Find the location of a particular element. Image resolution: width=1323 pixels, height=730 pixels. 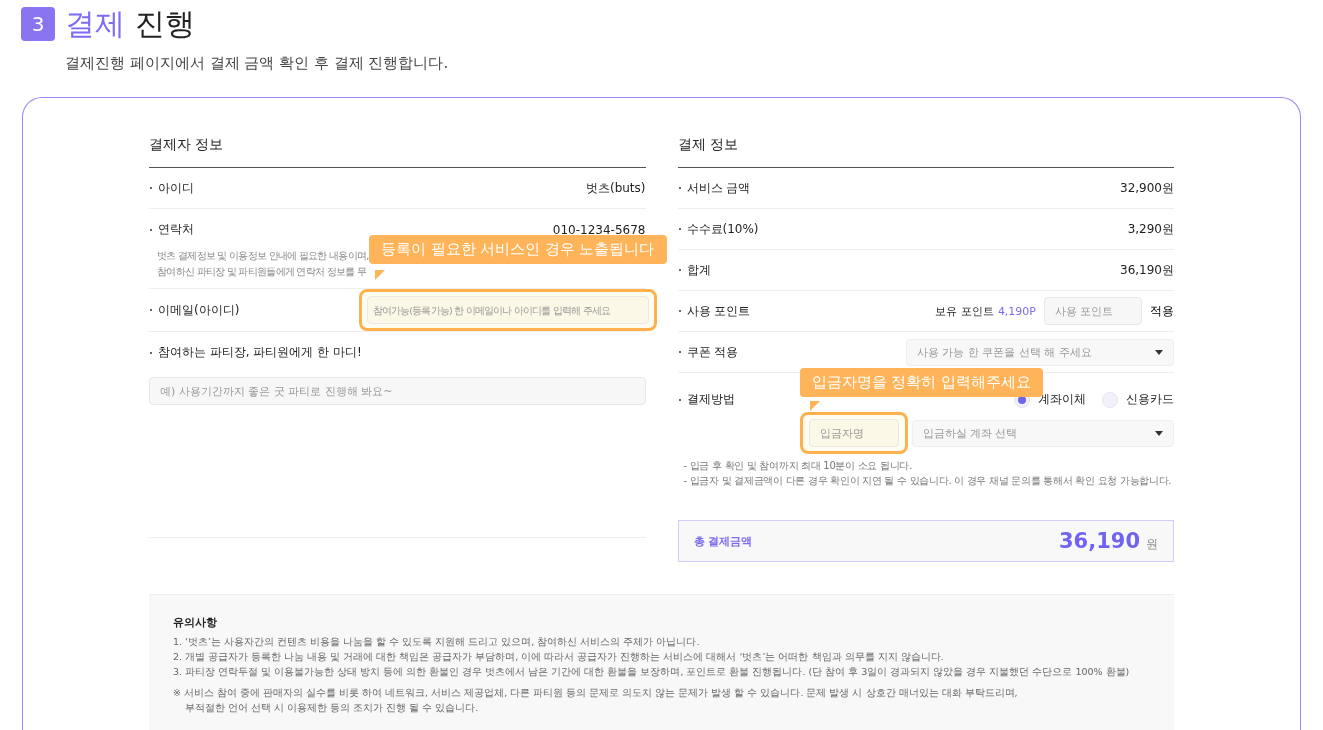

help-text: 벗츠 결제정보 및 이용정보 안내에 필요한 내용이며, is located at coordinates (262, 256).